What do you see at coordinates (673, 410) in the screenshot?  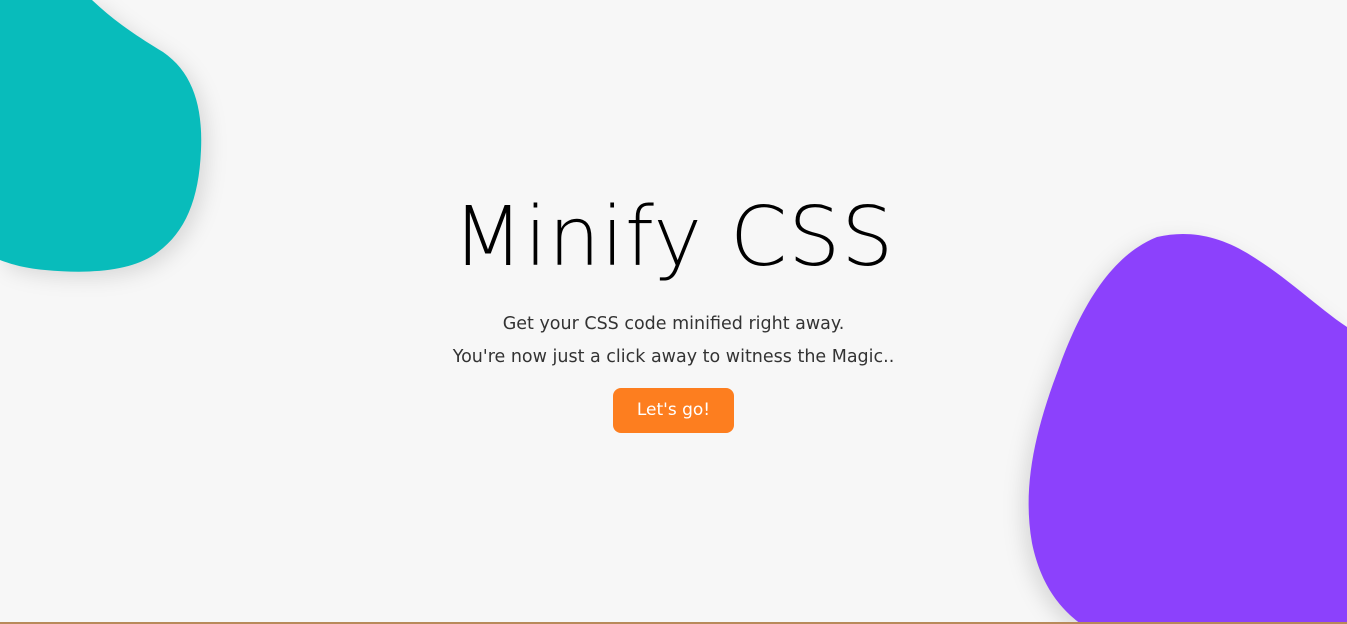 I see `lets-go-button: Let's go!` at bounding box center [673, 410].